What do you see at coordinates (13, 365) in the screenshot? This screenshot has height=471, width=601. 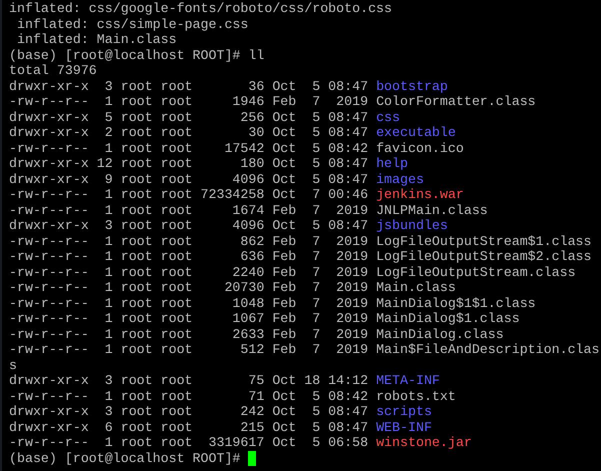 I see `output-text: s` at bounding box center [13, 365].